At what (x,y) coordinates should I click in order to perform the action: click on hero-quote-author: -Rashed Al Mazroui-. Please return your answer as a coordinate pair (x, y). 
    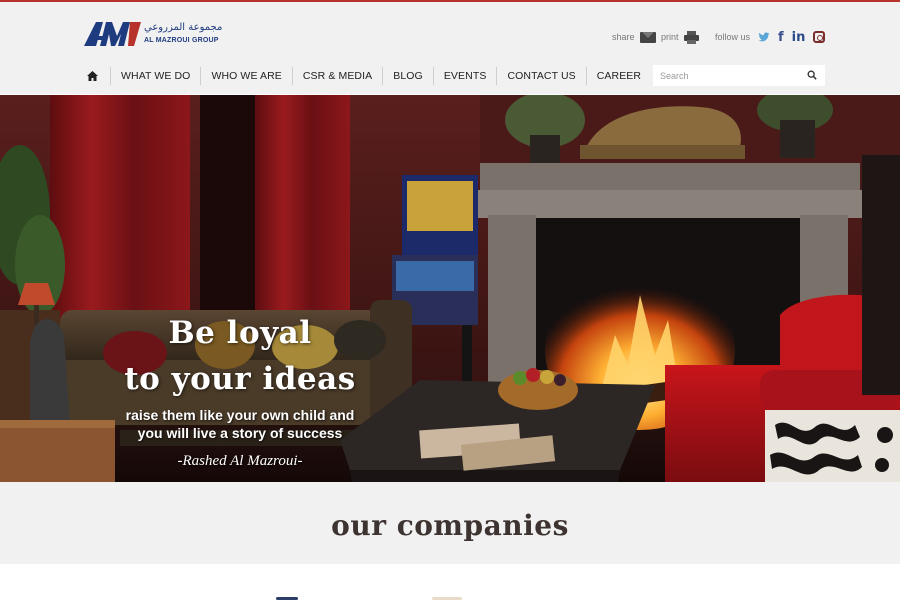
    Looking at the image, I should click on (240, 461).